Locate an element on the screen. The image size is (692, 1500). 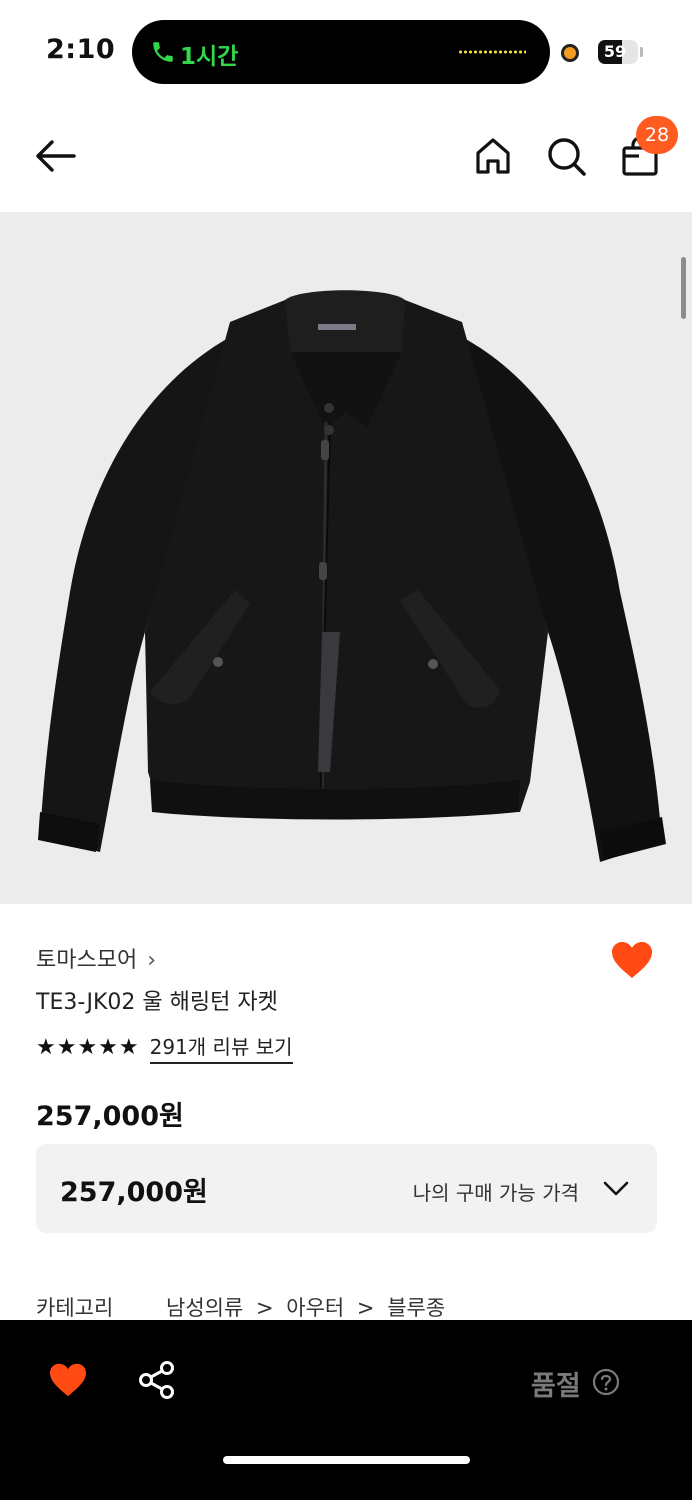
category-item: 블루종 is located at coordinates (416, 1308).